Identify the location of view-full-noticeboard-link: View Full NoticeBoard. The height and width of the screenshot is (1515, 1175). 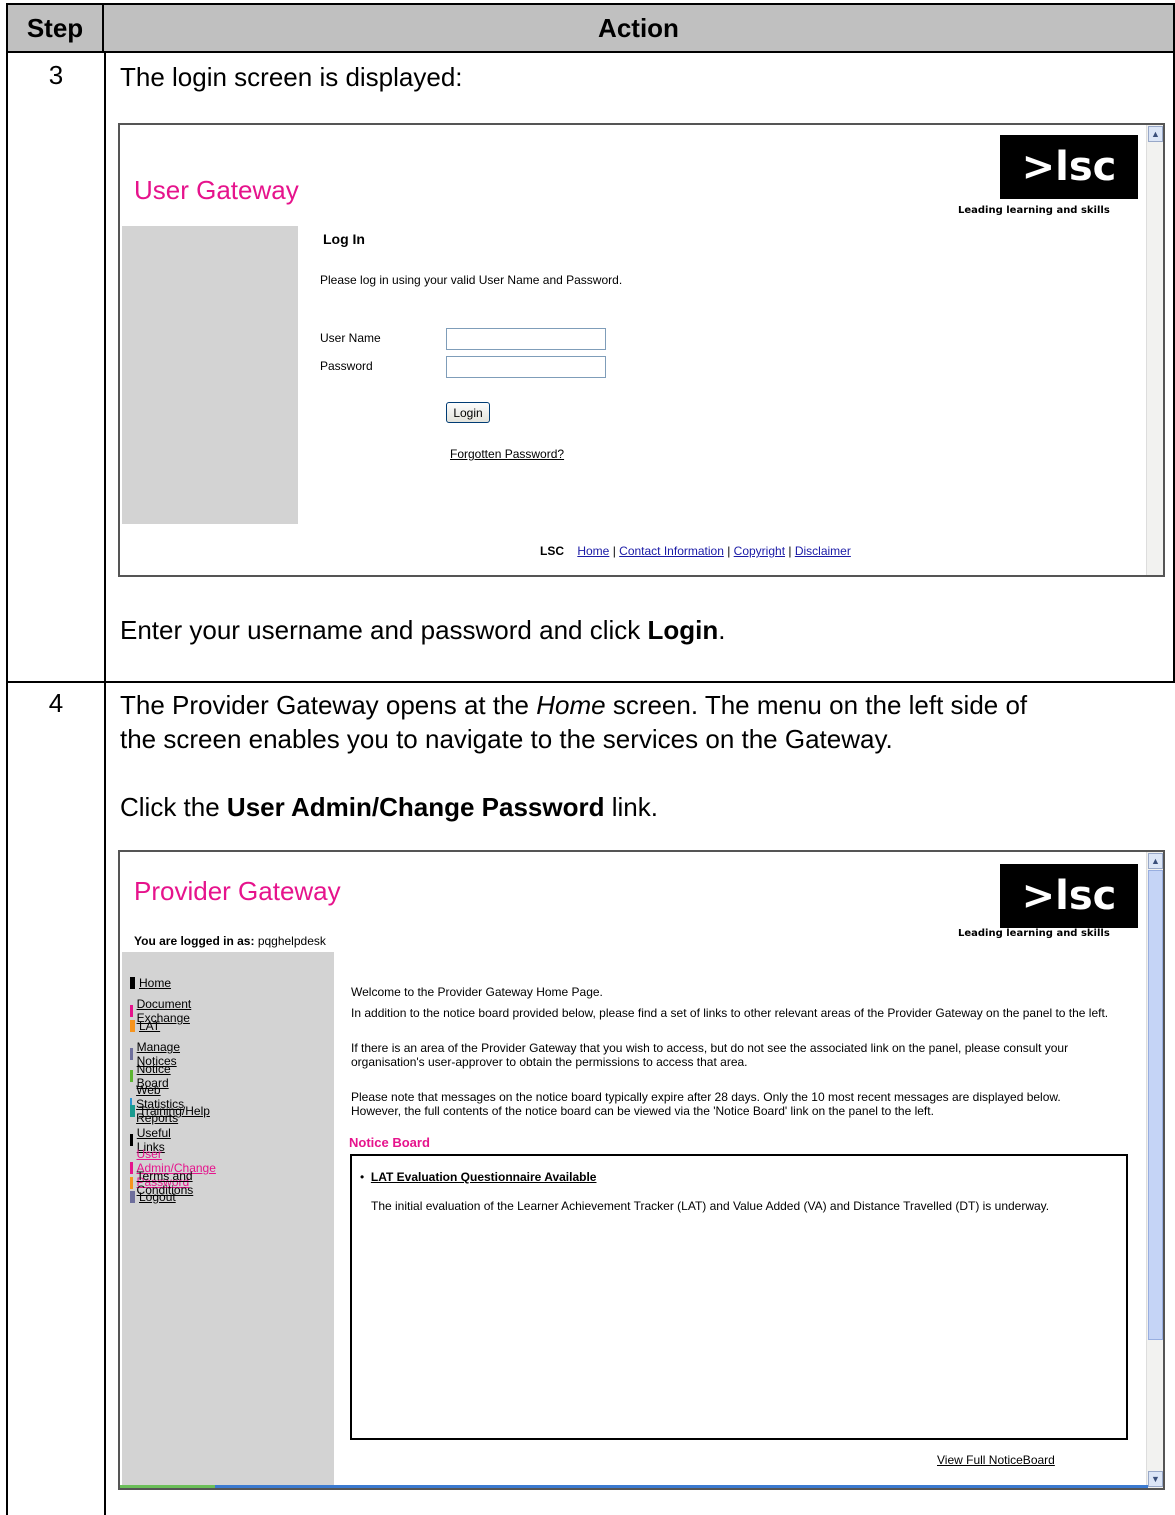
(996, 1460).